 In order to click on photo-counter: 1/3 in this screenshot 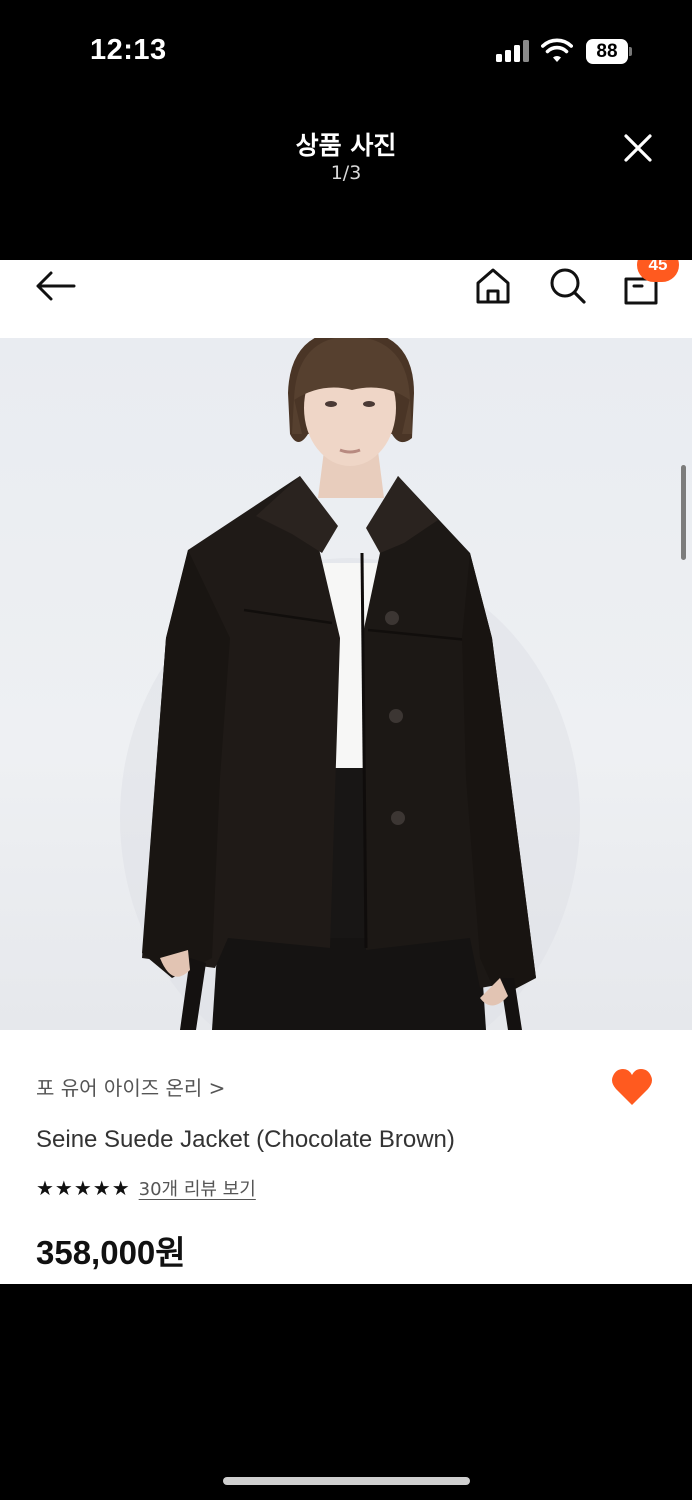, I will do `click(346, 173)`.